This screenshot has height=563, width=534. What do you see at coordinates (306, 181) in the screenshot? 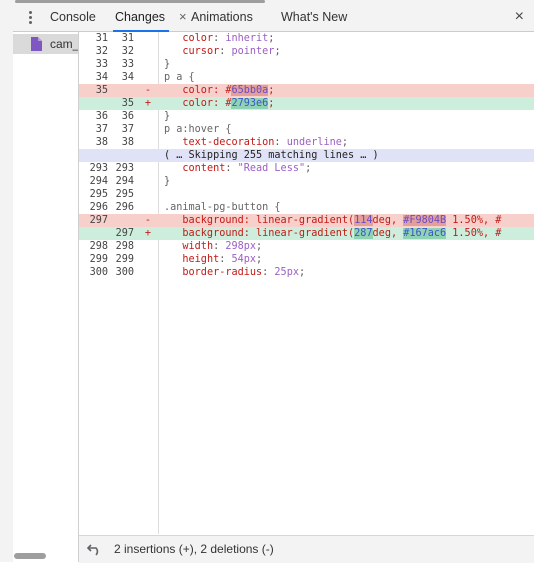
I see `diff-line: 294 294}` at bounding box center [306, 181].